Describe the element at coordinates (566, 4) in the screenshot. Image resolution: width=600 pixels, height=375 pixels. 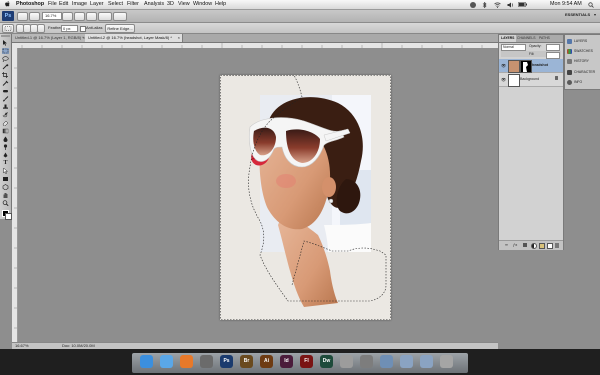
I see `menu-clock: Mon 9:54 AM` at that location.